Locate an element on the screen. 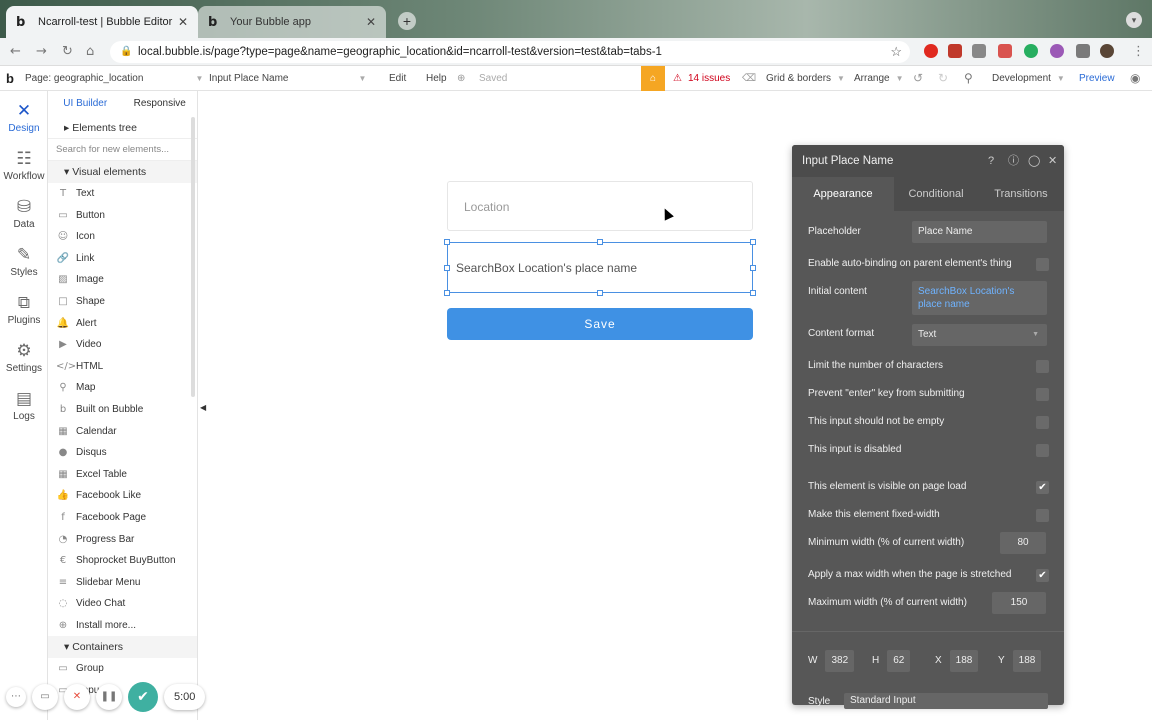 The width and height of the screenshot is (1152, 720). edit-menu: Edit is located at coordinates (397, 78).